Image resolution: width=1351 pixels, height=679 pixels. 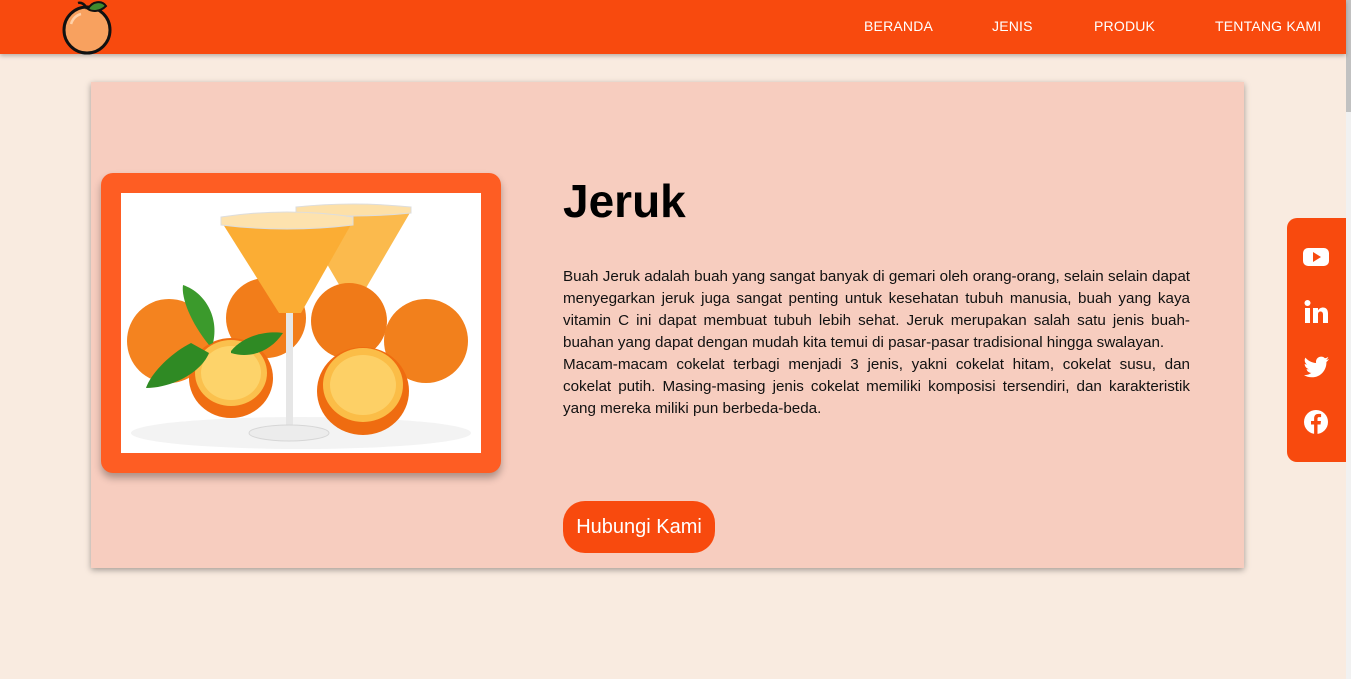 I want to click on nav-tentang-kami: TENTANG KAMI, so click(x=1268, y=26).